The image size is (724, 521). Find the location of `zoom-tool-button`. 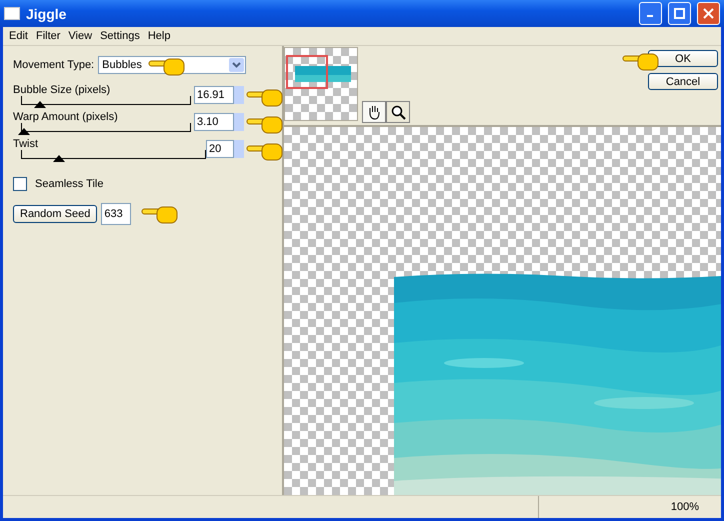

zoom-tool-button is located at coordinates (398, 112).